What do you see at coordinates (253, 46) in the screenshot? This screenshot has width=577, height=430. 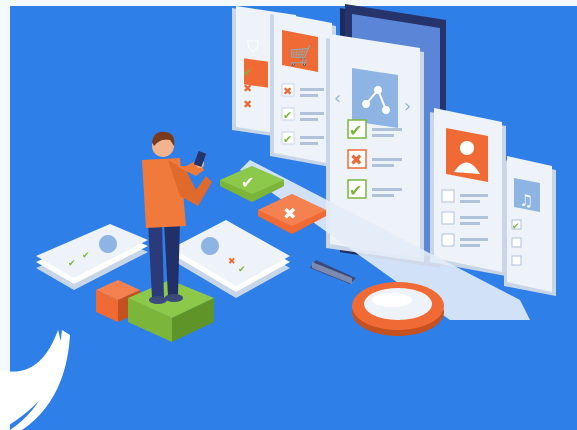 I see `shield-icon: ⛉` at bounding box center [253, 46].